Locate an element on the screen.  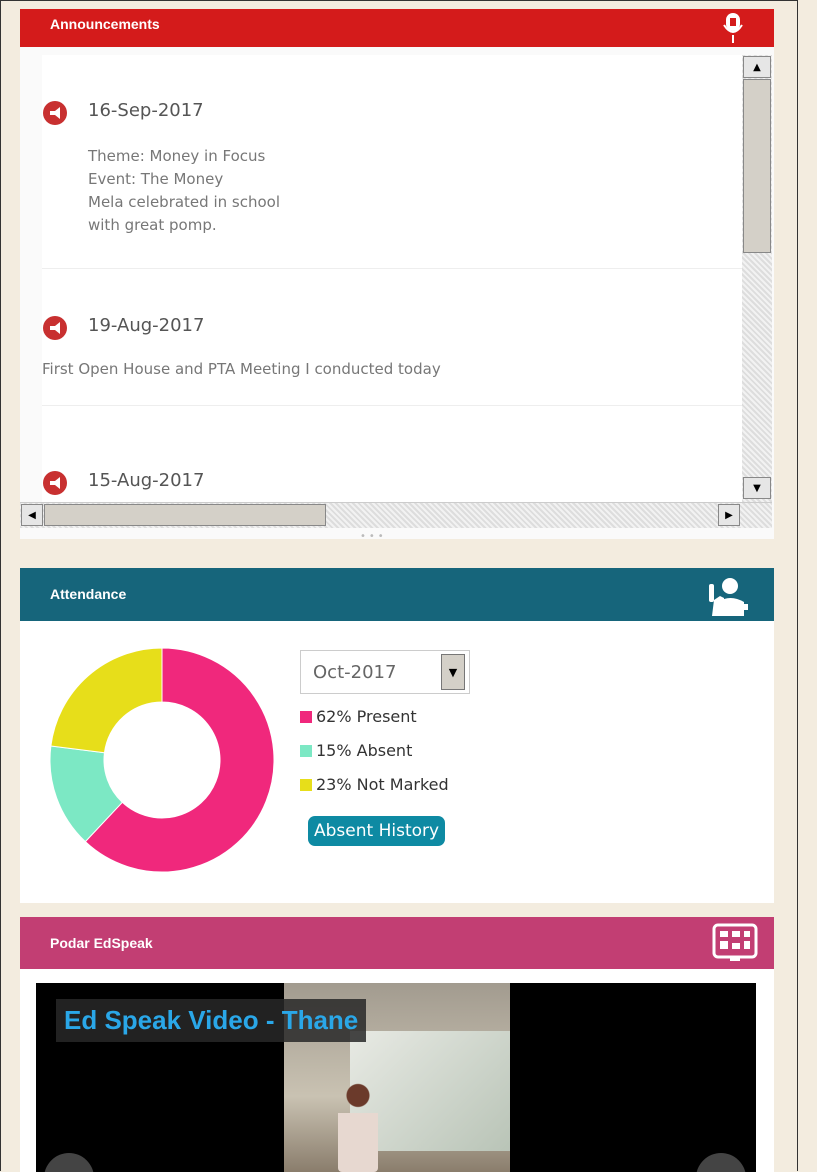
announcement-line: Theme: Money in Focus is located at coordinates (177, 156).